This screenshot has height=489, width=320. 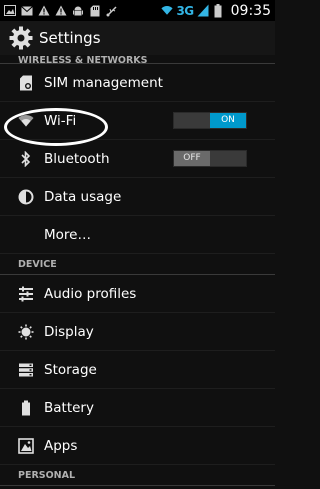 What do you see at coordinates (26, 294) in the screenshot?
I see `audio-profiles-icon` at bounding box center [26, 294].